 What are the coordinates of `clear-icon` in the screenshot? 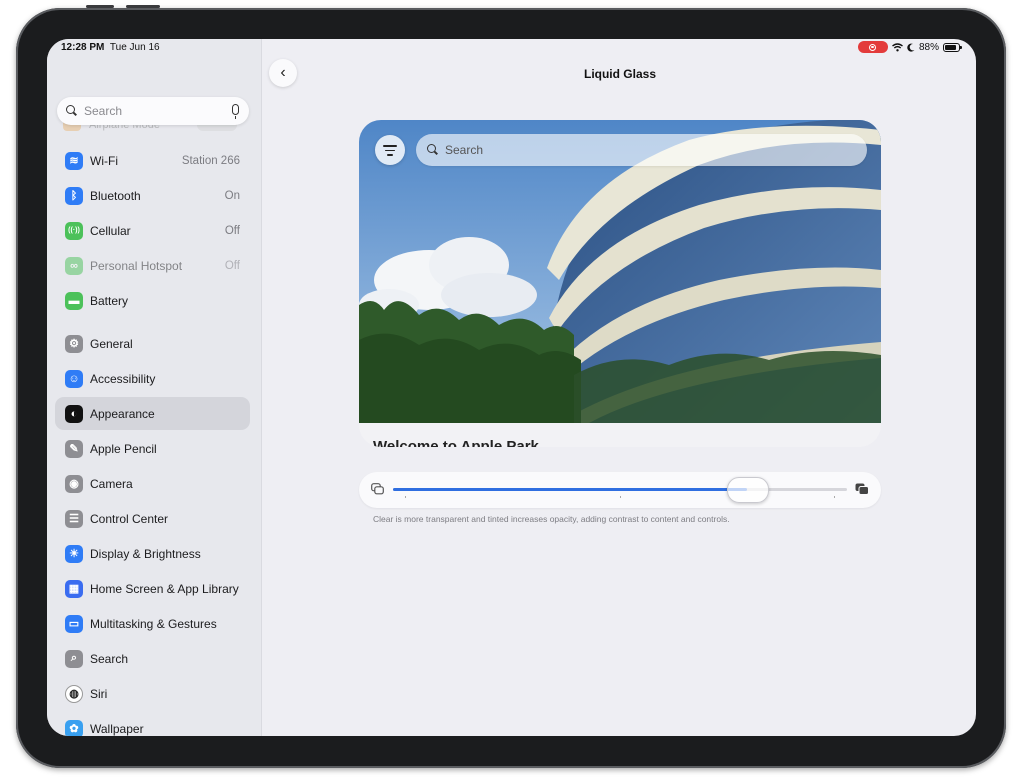 It's located at (377, 489).